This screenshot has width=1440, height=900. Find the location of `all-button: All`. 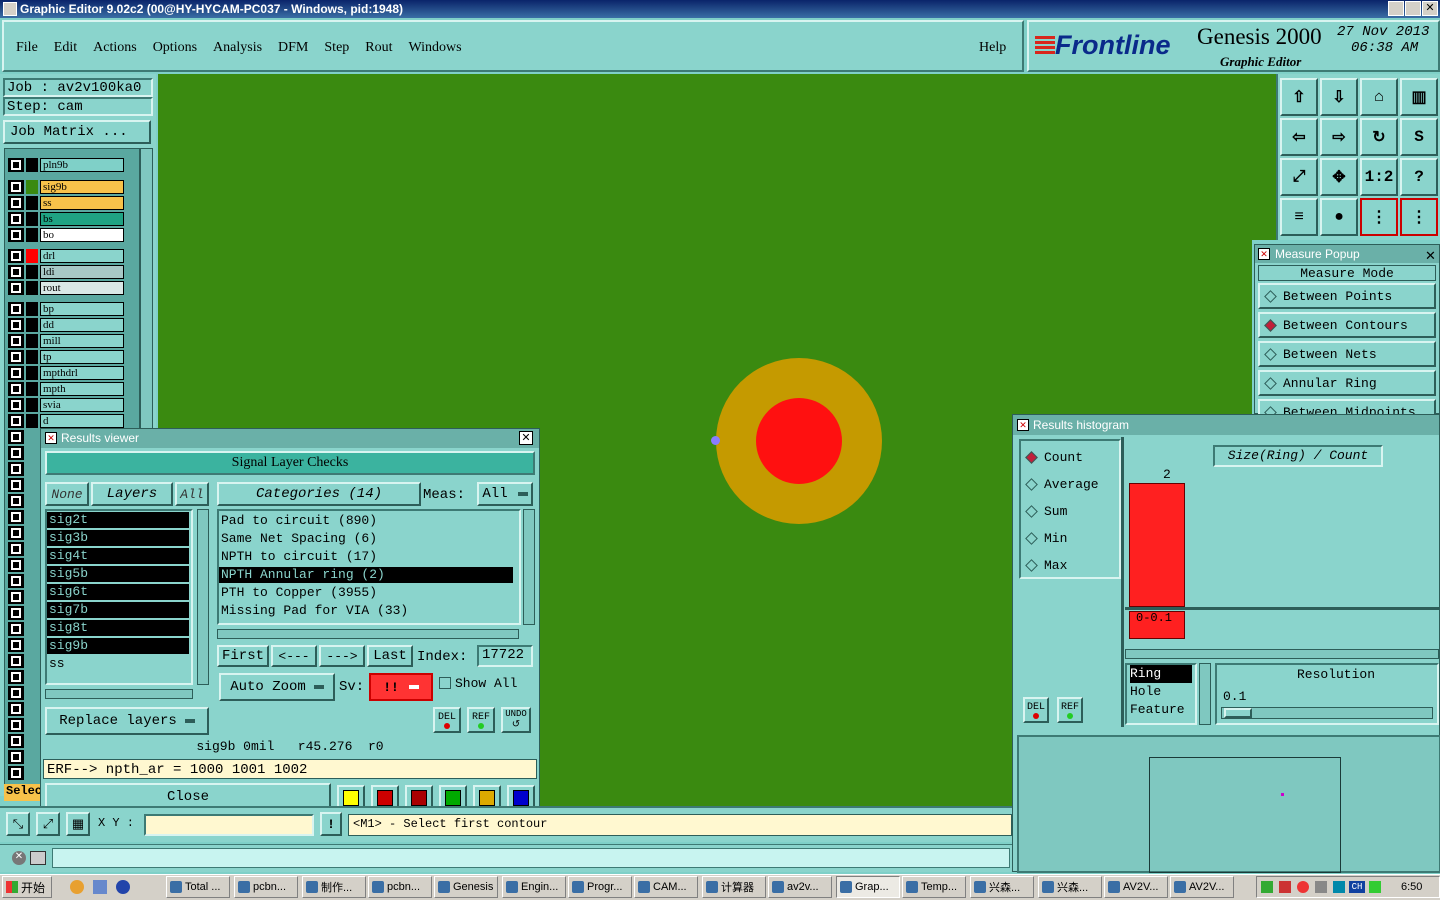

all-button: All is located at coordinates (192, 494).